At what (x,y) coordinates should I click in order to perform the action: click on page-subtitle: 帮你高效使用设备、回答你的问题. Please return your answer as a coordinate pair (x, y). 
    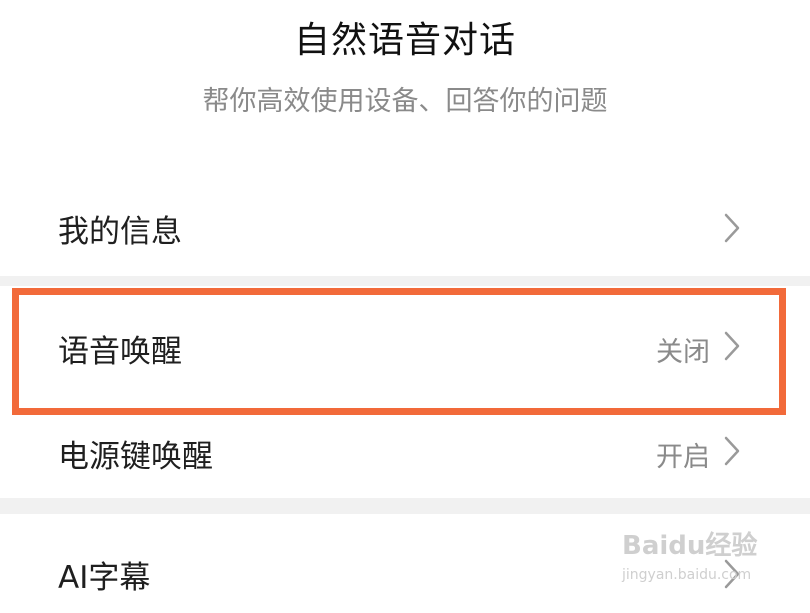
    Looking at the image, I should click on (405, 101).